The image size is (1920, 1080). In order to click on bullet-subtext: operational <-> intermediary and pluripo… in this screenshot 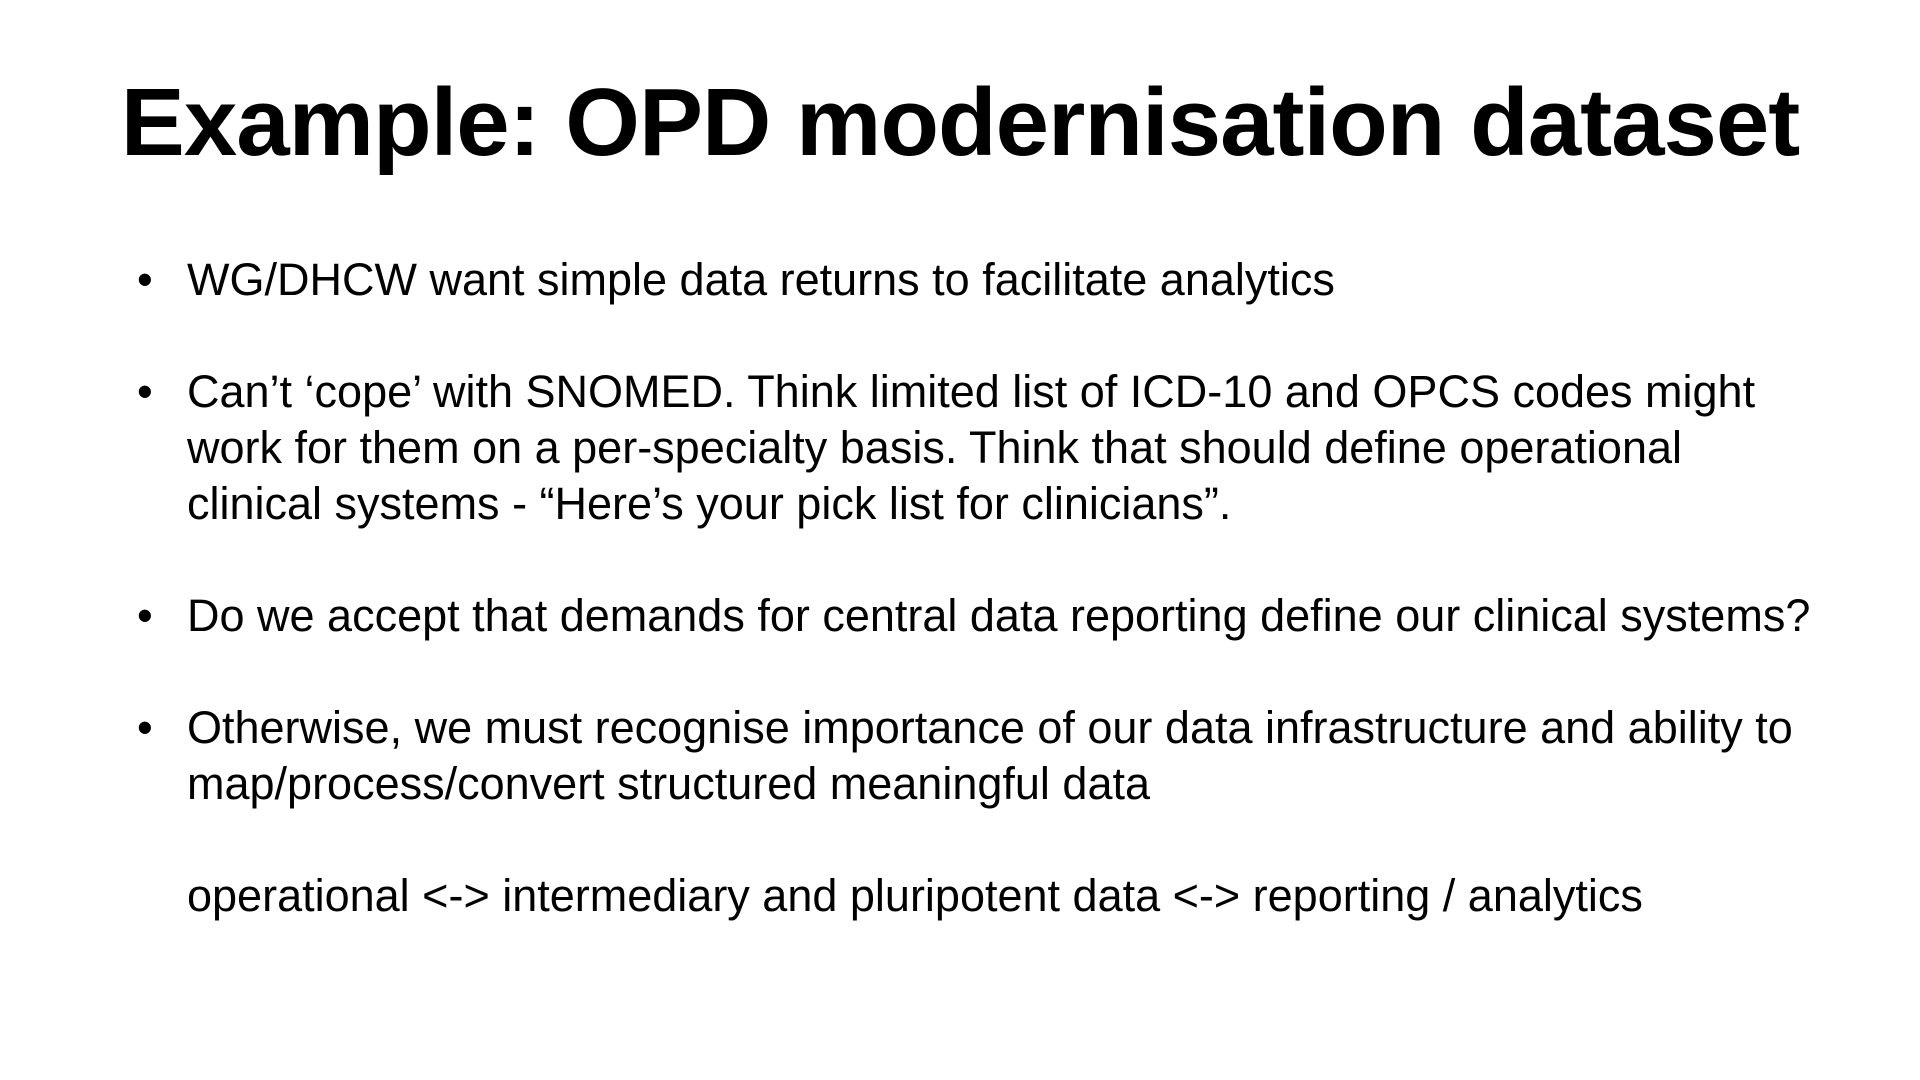, I will do `click(915, 895)`.